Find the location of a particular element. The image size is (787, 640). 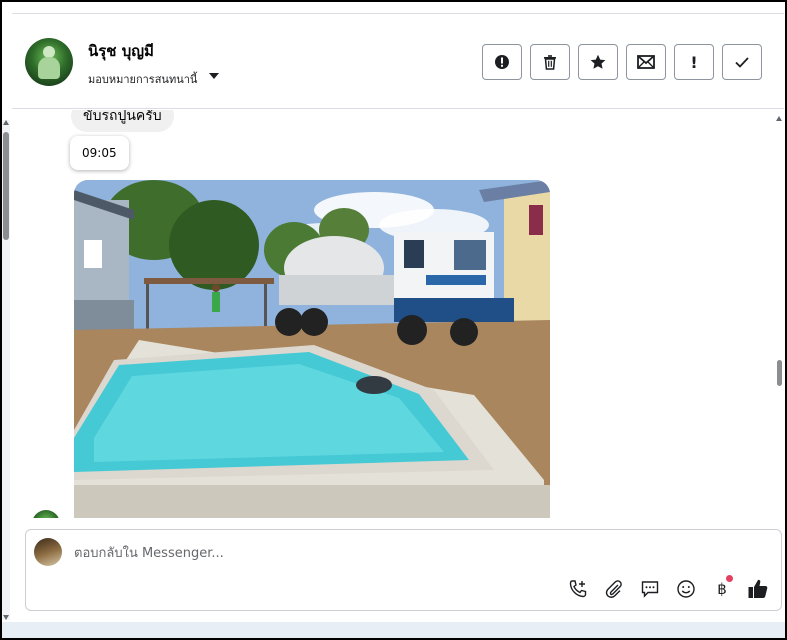

exclamation-icon: ! is located at coordinates (694, 62).